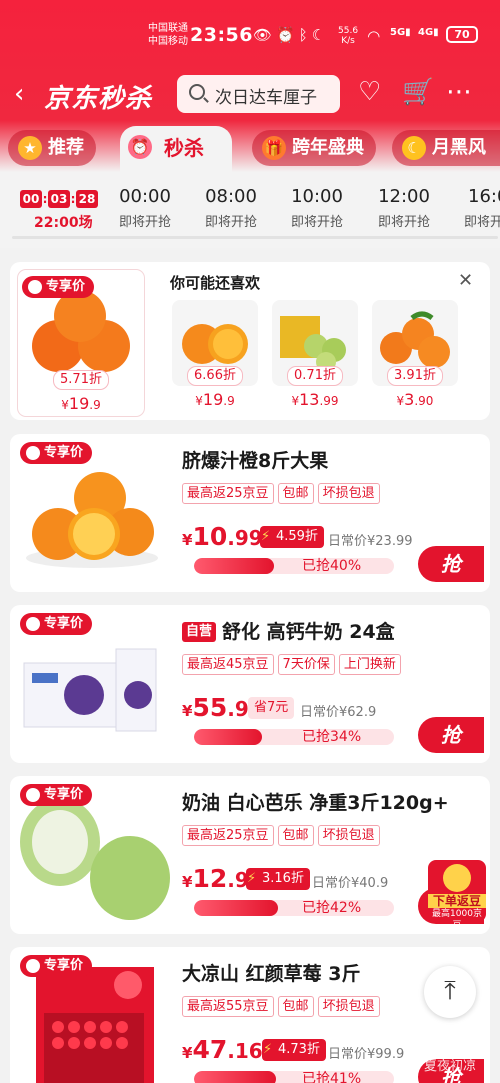  I want to click on countdown-minutes: 03, so click(59, 199).